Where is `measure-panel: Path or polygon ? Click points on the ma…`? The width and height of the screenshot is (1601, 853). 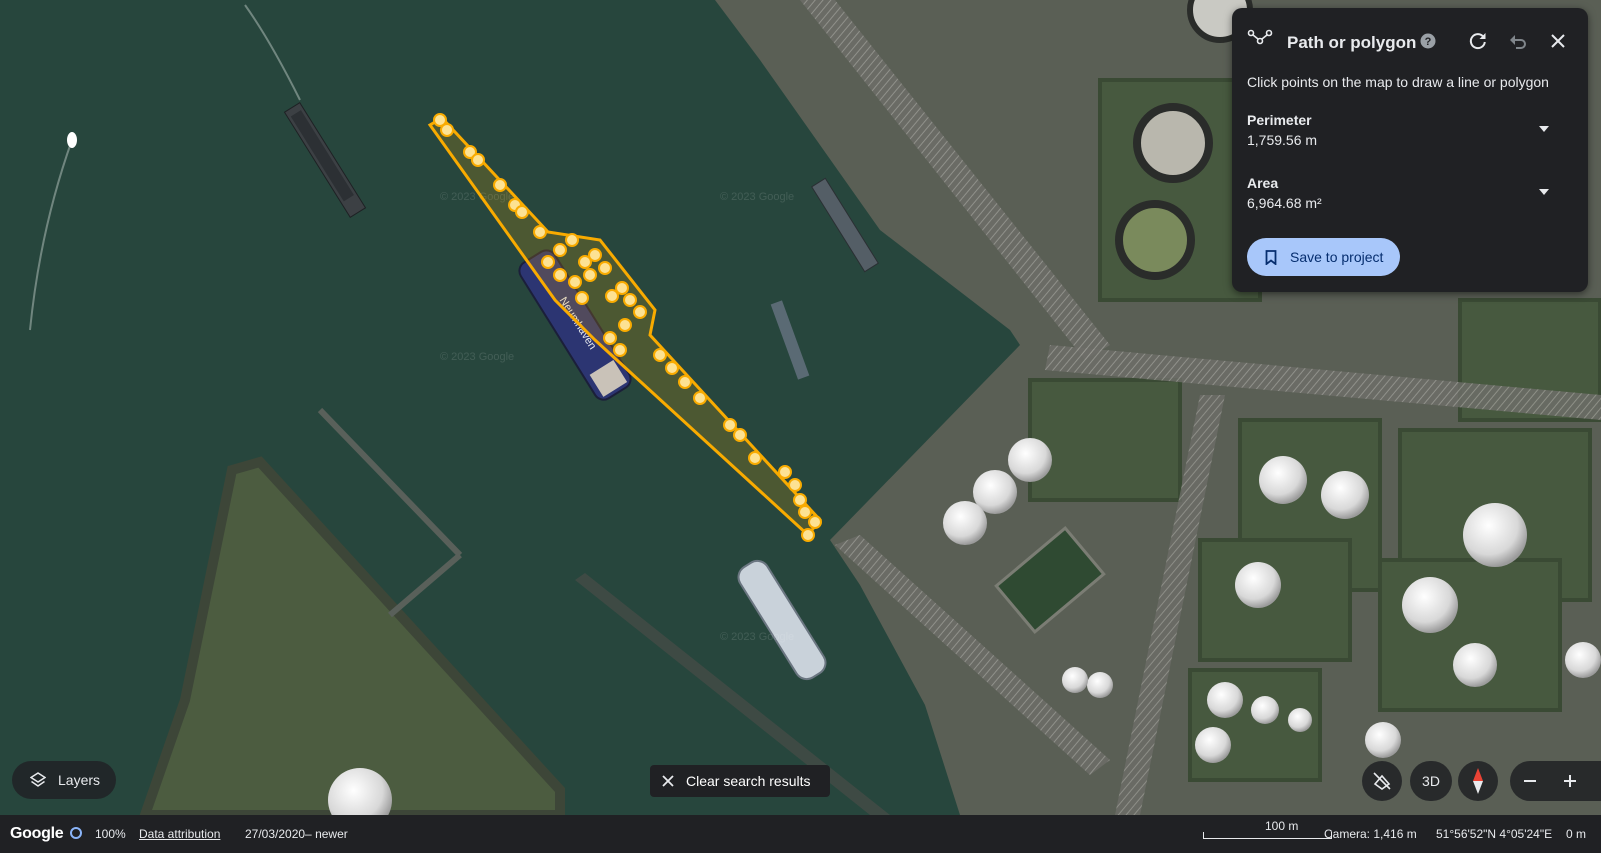
measure-panel: Path or polygon ? Click points on the ma… is located at coordinates (1410, 150).